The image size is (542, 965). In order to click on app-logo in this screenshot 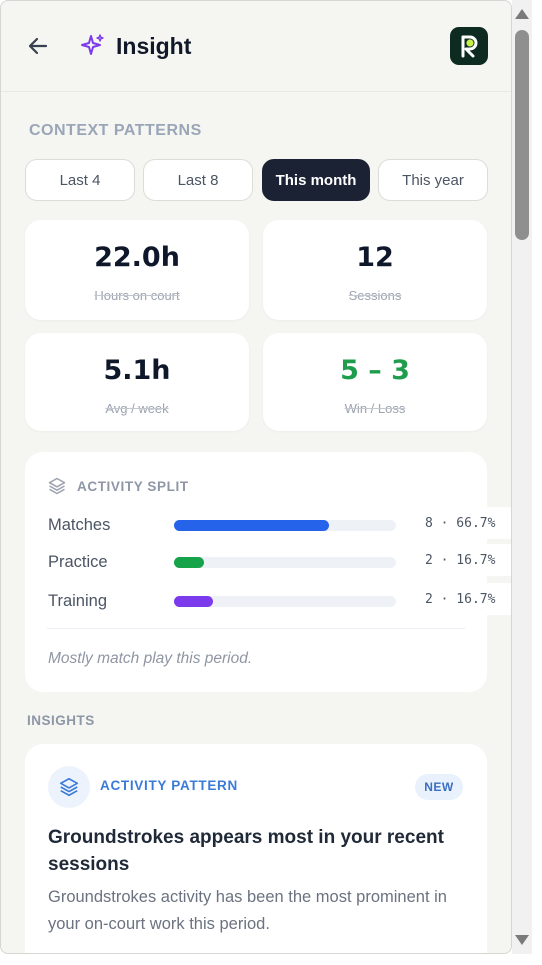, I will do `click(469, 46)`.